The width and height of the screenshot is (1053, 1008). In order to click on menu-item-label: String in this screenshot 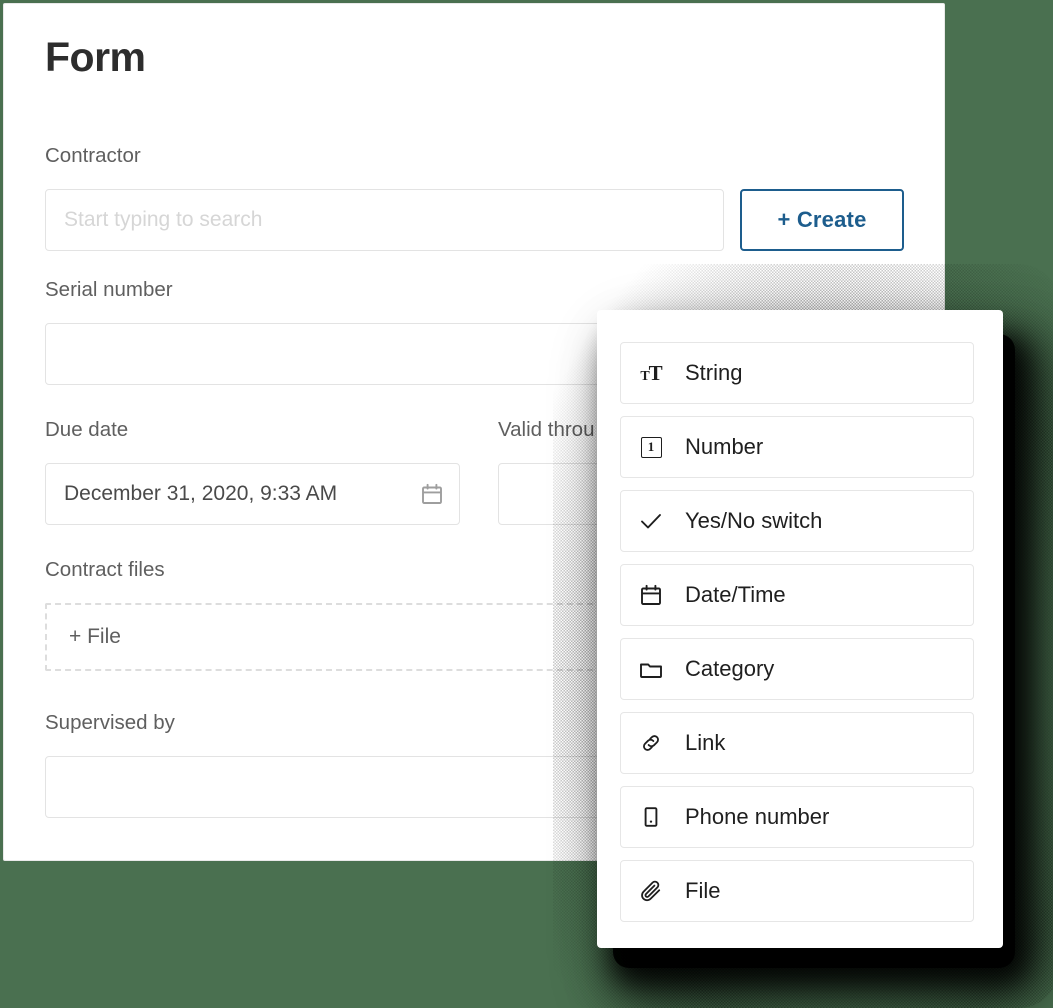, I will do `click(714, 372)`.